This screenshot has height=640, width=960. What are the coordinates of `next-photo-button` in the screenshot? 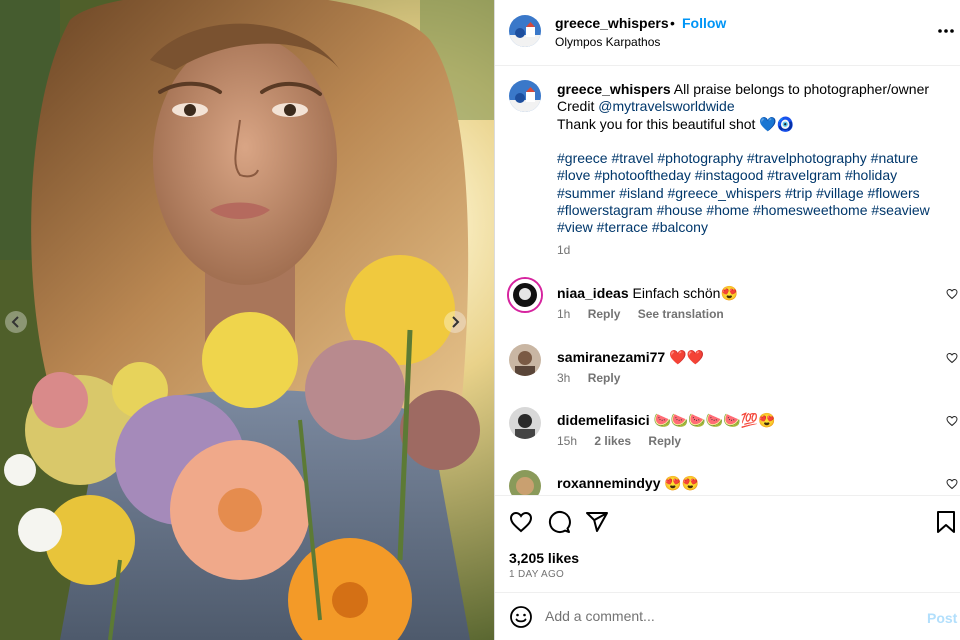 It's located at (455, 322).